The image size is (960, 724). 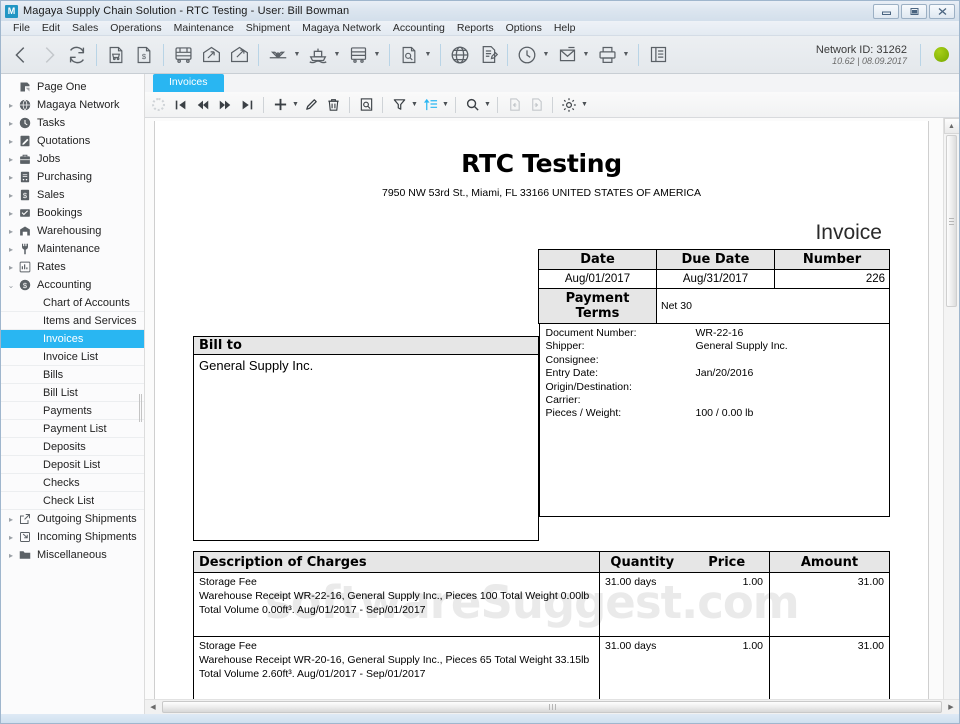 What do you see at coordinates (72, 249) in the screenshot?
I see `sidebar-item-maintenance: ▸ Maintenance` at bounding box center [72, 249].